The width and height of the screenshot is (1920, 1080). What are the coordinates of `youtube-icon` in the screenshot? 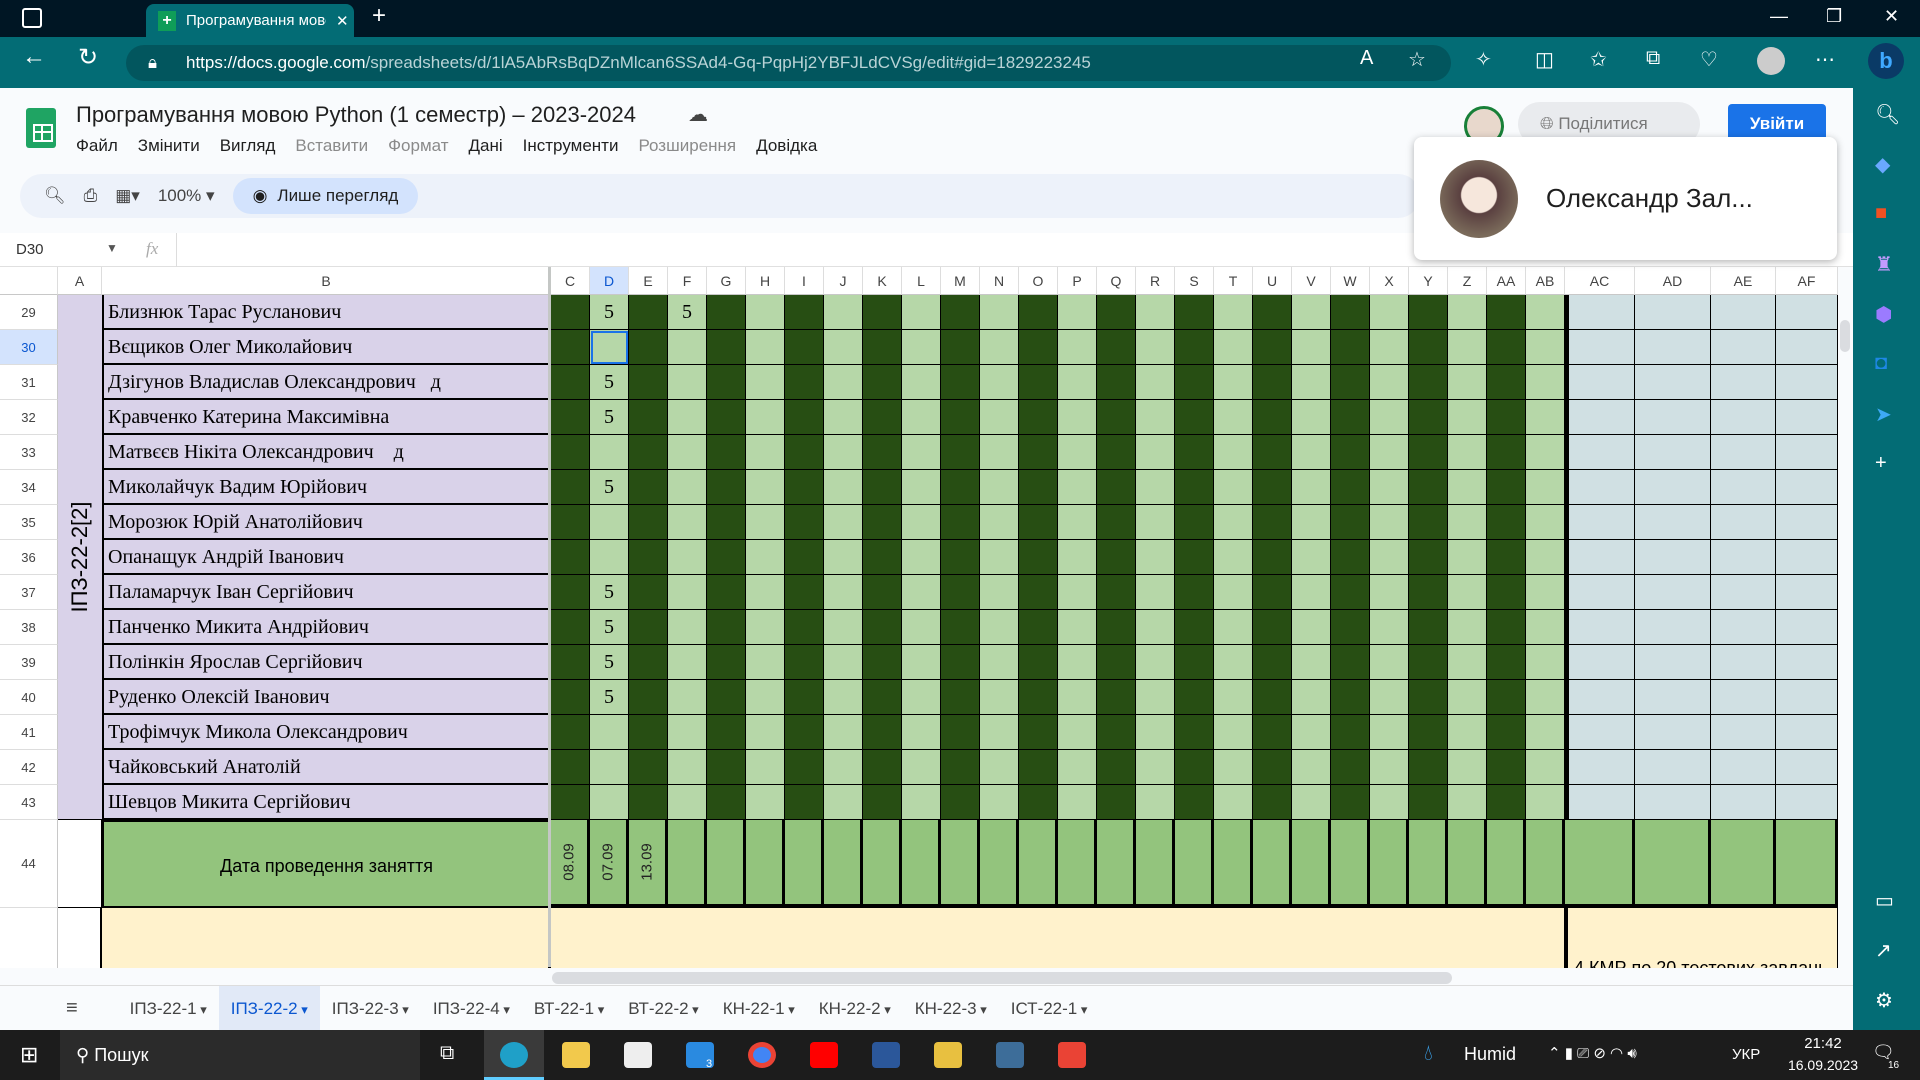 It's located at (824, 1055).